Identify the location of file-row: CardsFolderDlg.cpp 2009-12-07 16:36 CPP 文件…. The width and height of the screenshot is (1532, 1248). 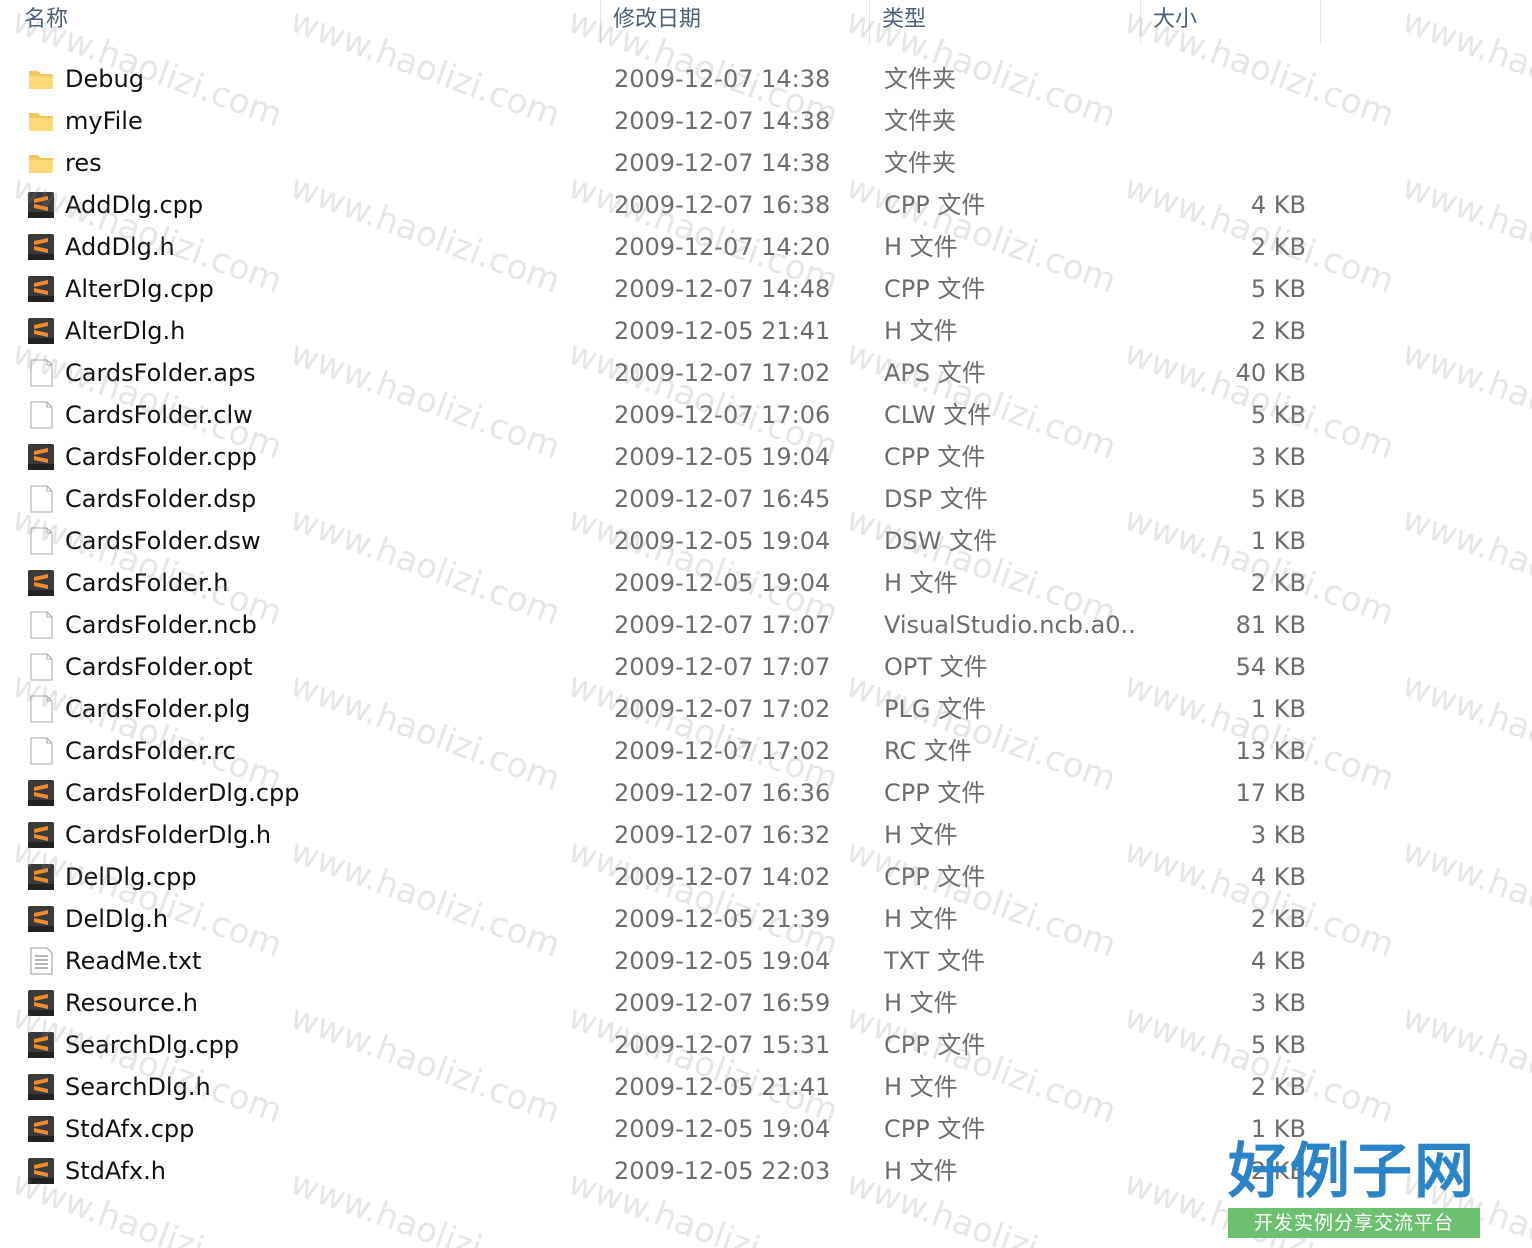
(766, 793).